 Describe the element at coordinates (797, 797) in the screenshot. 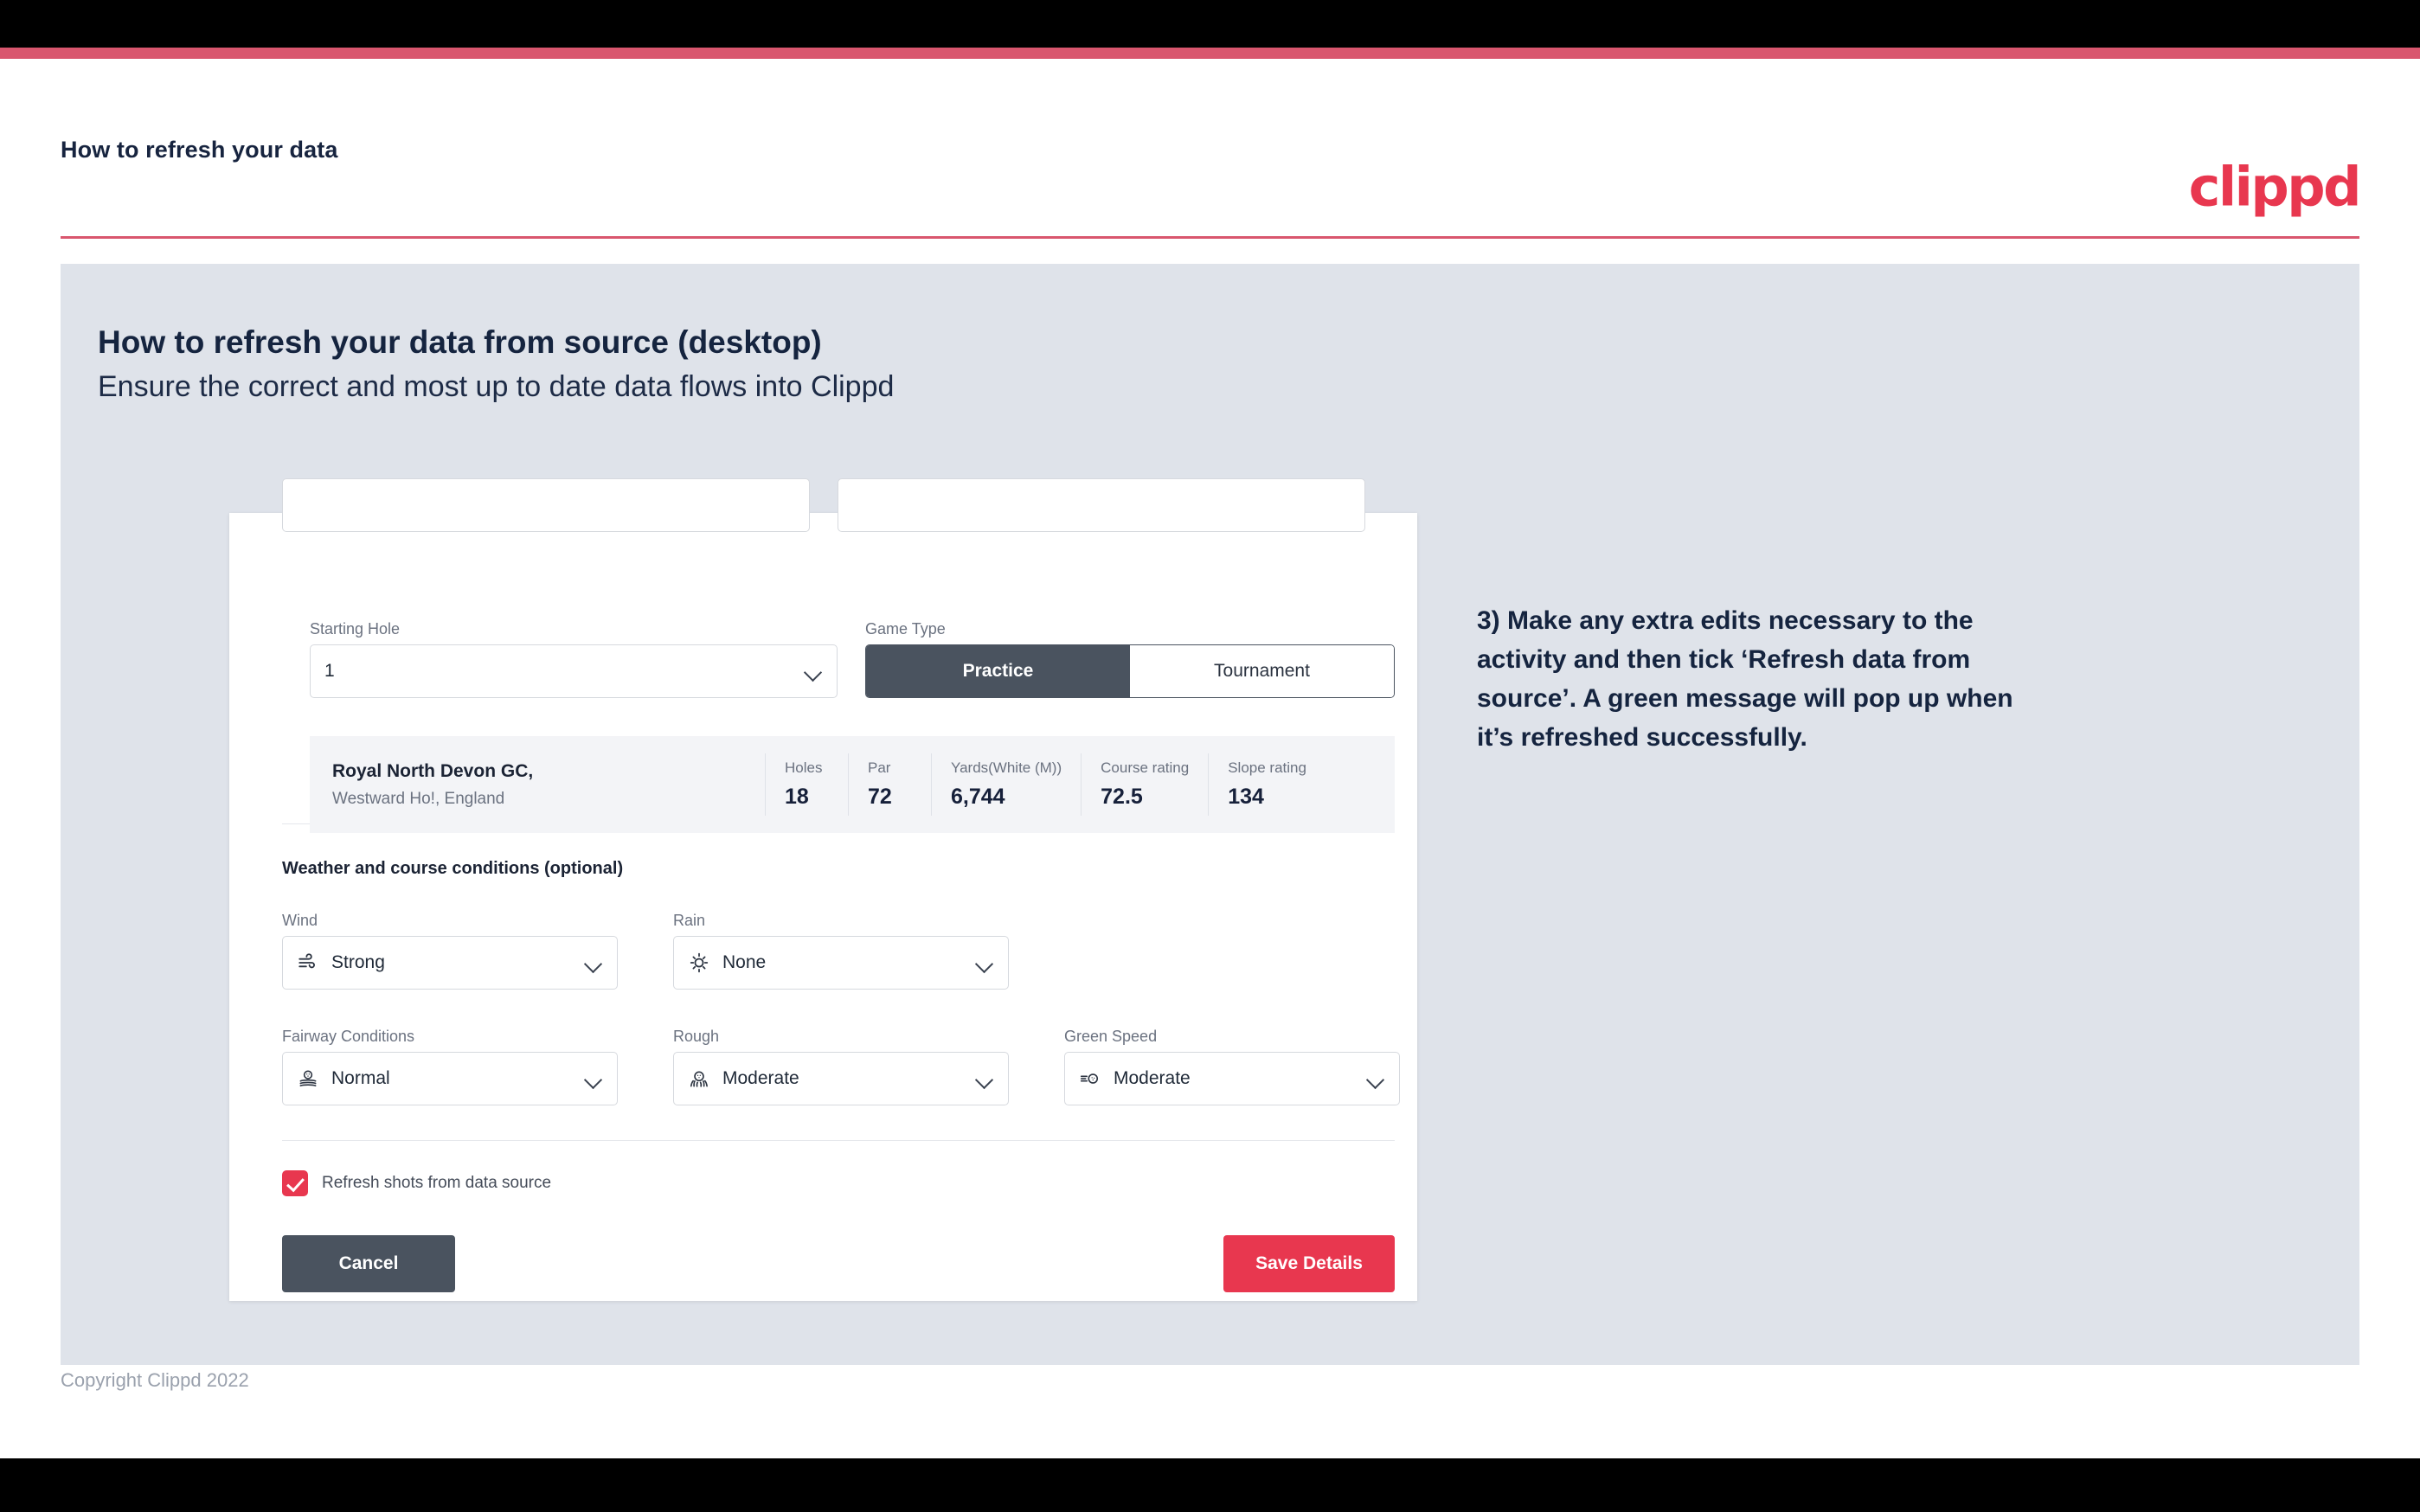

I see `stat-value: 18` at that location.